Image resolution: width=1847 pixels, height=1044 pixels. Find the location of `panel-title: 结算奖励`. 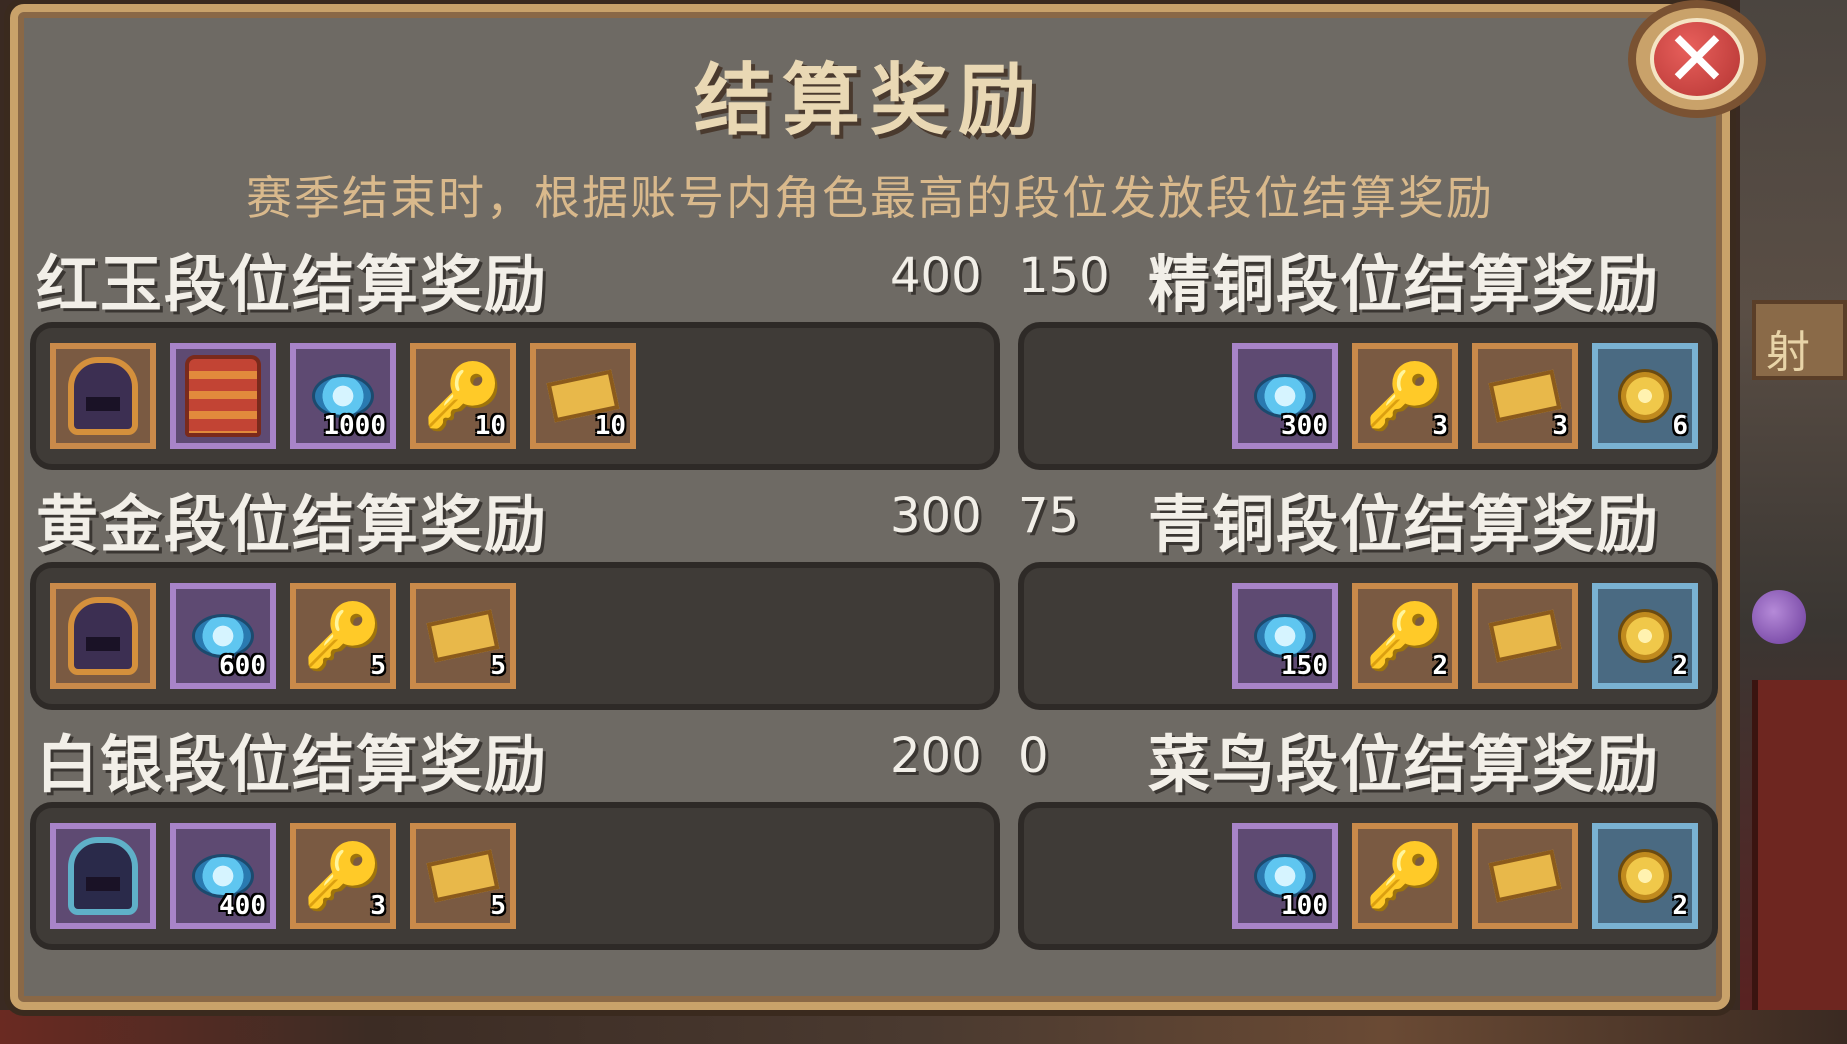

panel-title: 结算奖励 is located at coordinates (869, 101).